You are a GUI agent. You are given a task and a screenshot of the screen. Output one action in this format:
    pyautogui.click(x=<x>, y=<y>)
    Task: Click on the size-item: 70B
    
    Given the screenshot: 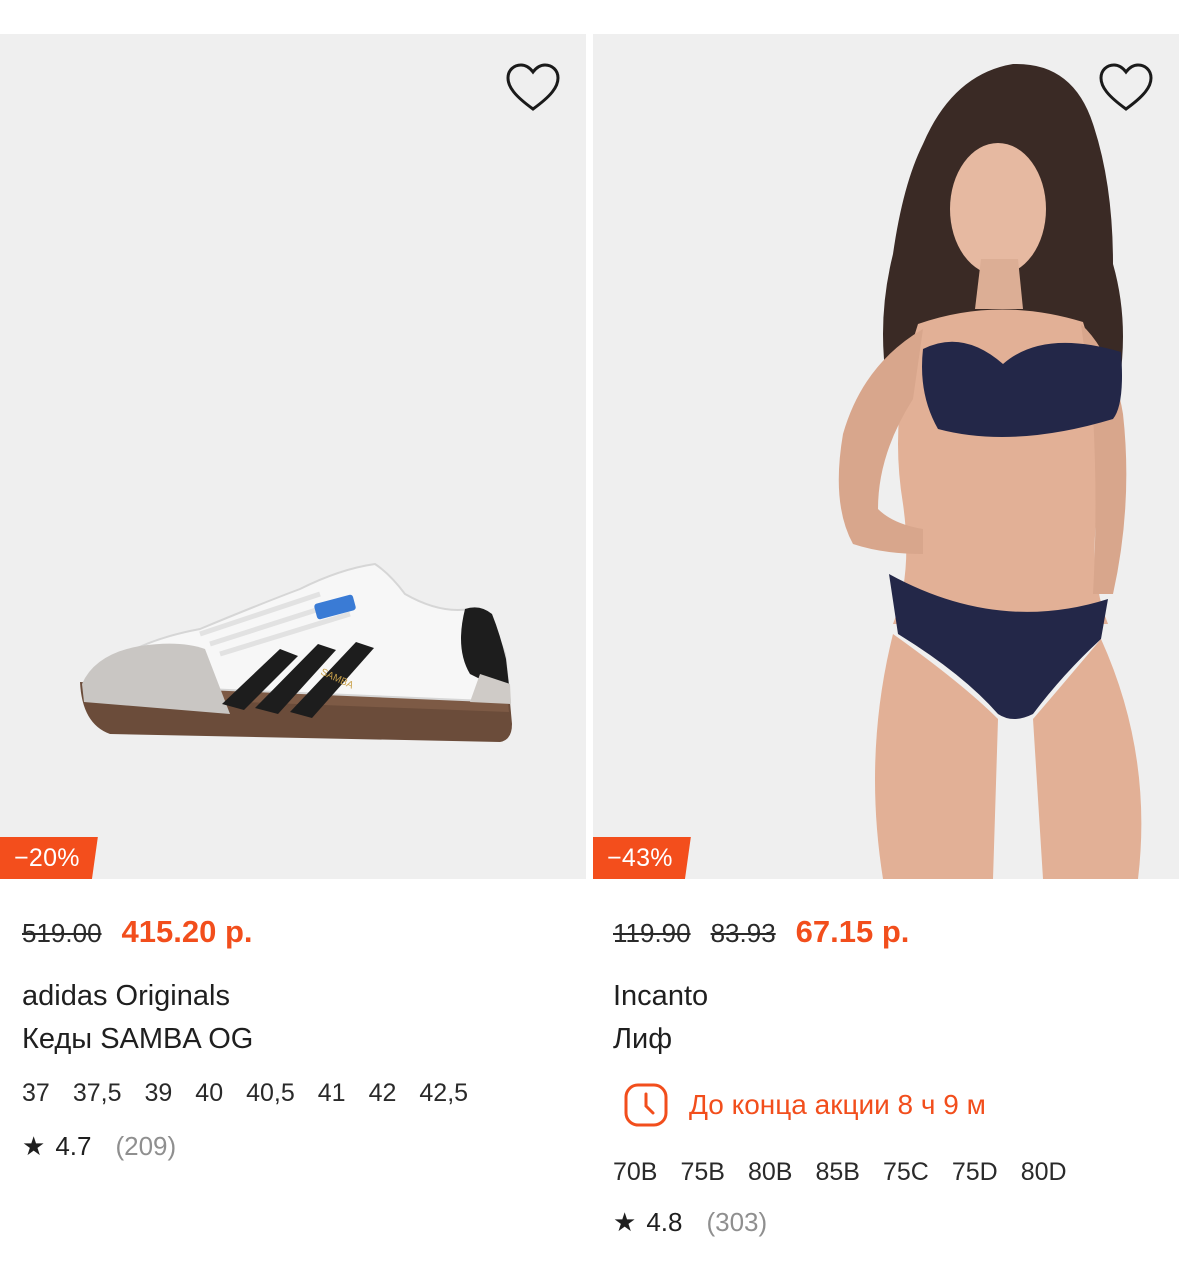 What is the action you would take?
    pyautogui.click(x=635, y=1172)
    